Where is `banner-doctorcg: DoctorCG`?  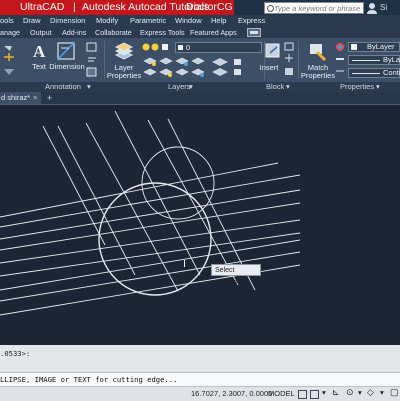
banner-doctorcg: DoctorCG is located at coordinates (209, 7).